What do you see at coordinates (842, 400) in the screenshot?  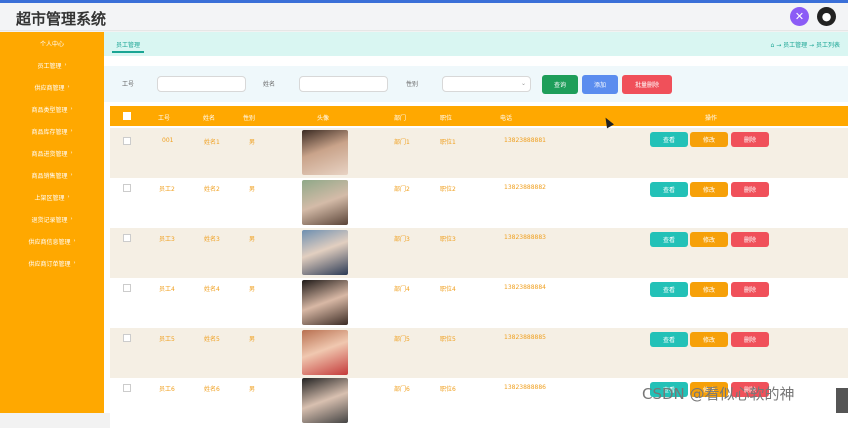 I see `scrollbar` at bounding box center [842, 400].